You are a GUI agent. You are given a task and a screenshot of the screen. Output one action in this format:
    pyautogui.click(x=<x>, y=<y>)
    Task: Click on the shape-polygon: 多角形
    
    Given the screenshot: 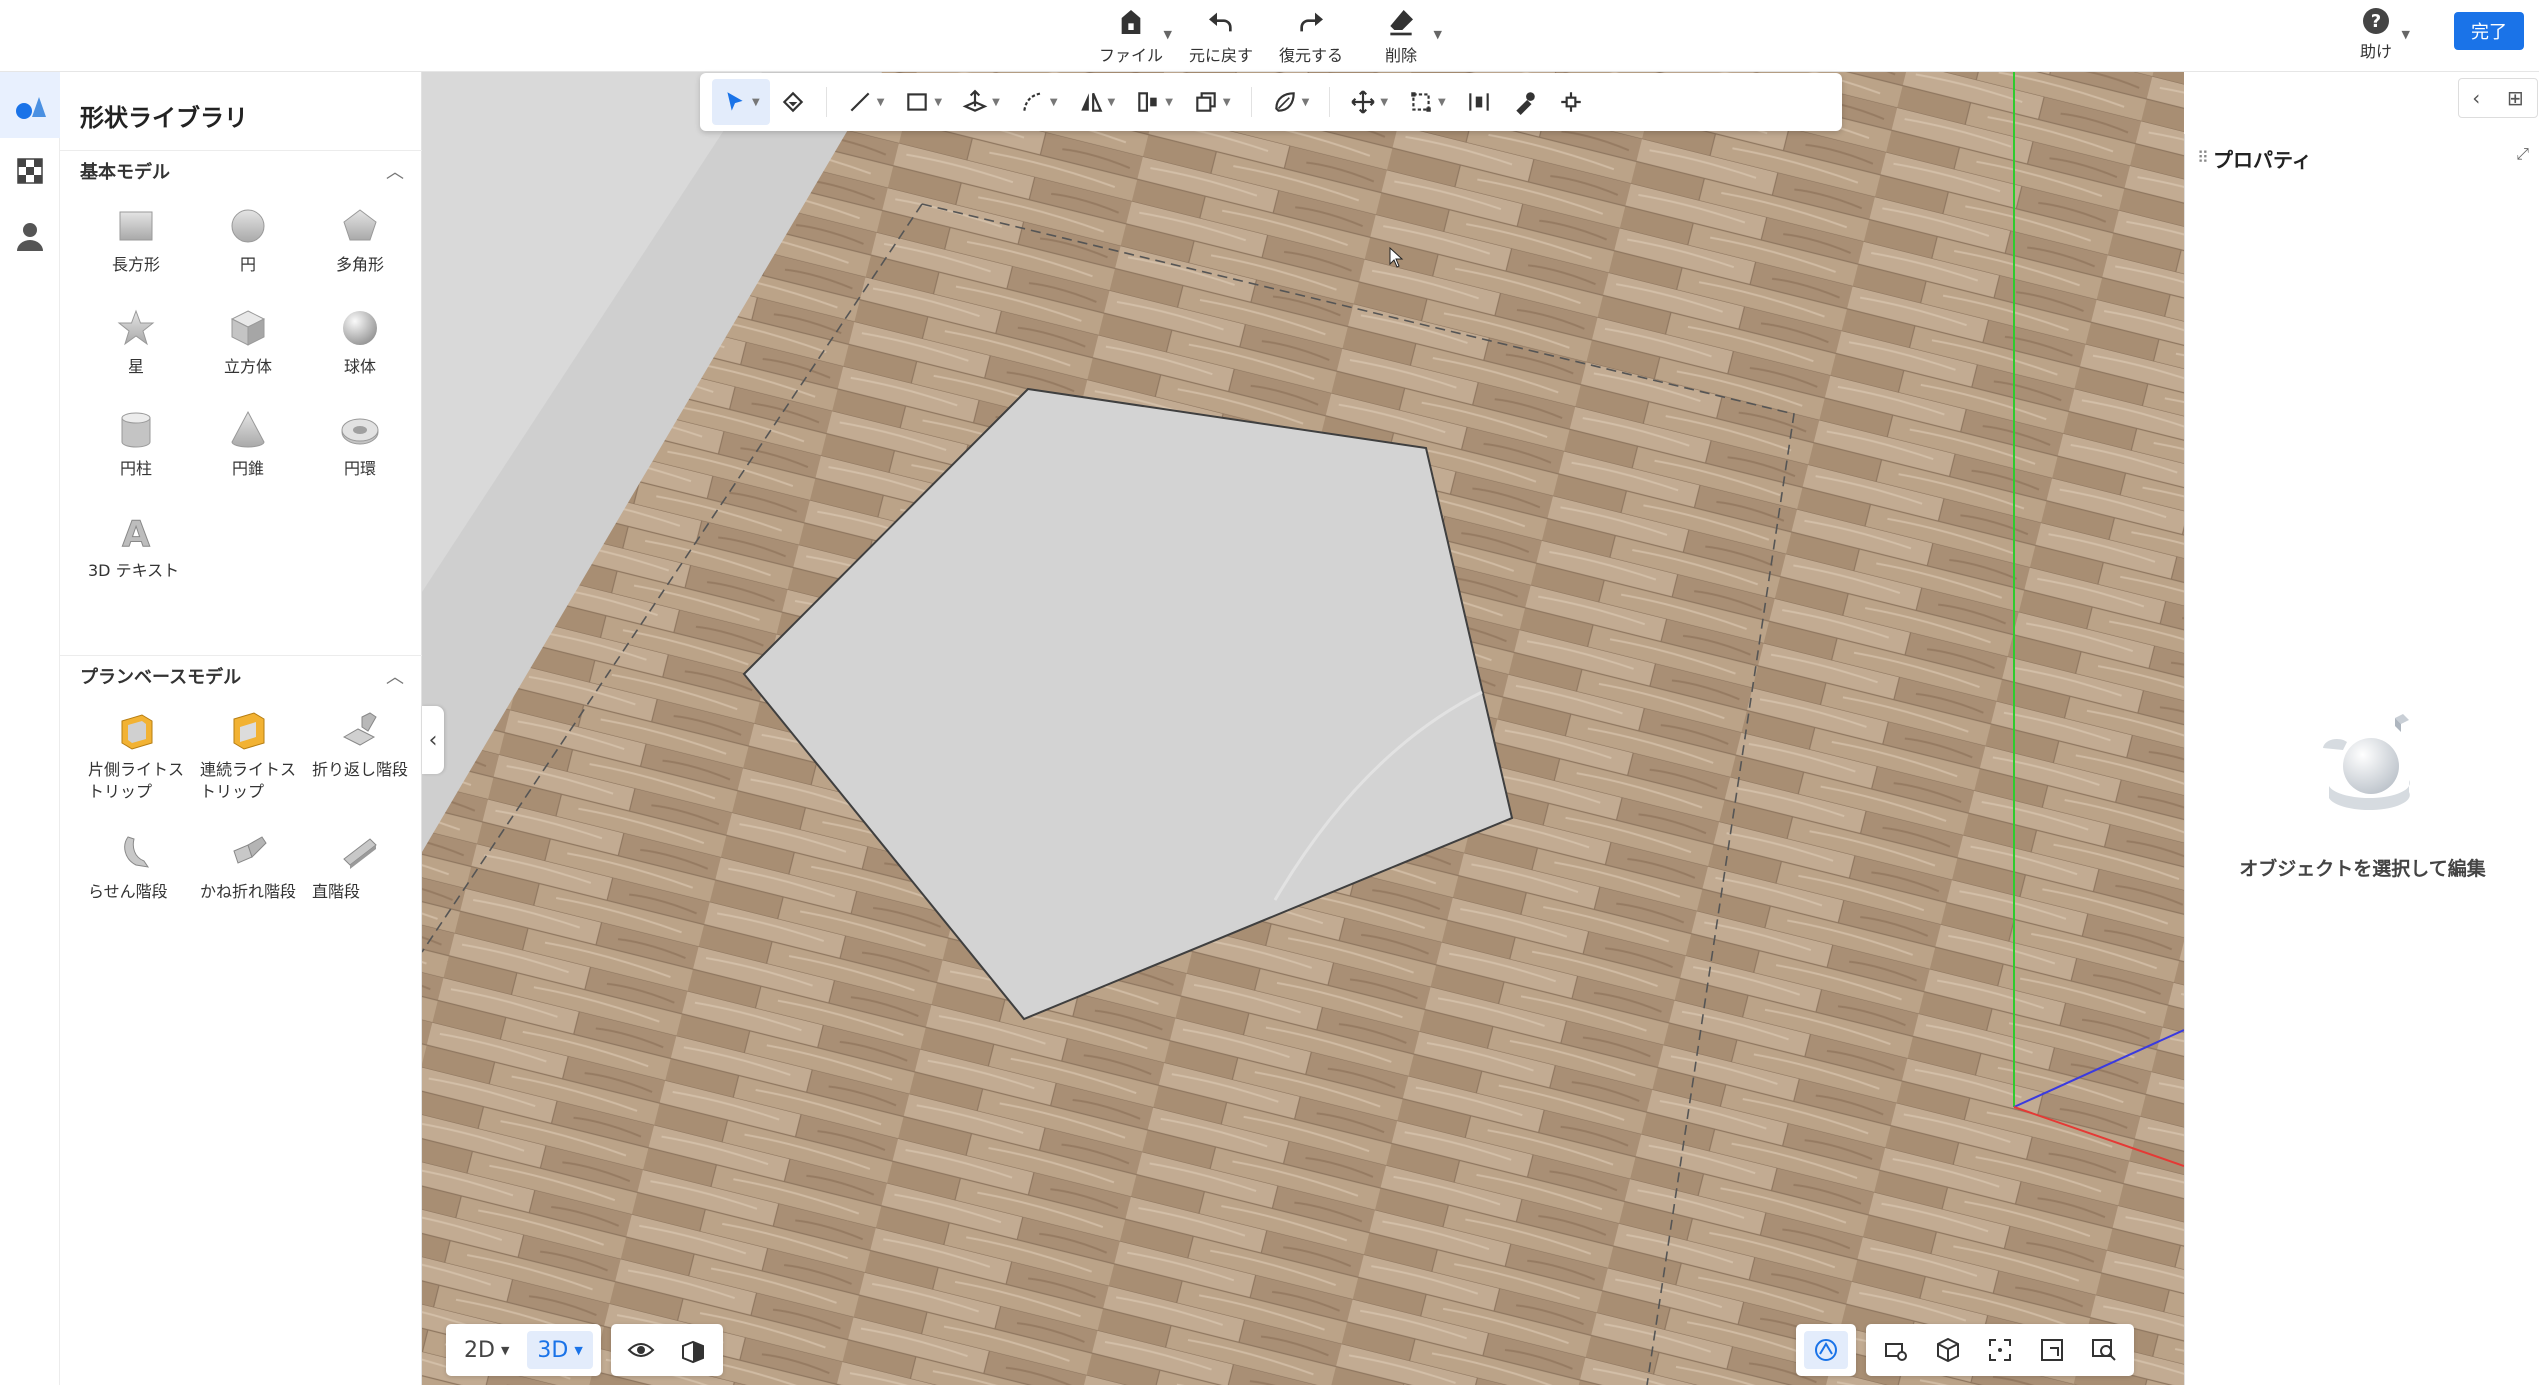 What is the action you would take?
    pyautogui.click(x=360, y=247)
    